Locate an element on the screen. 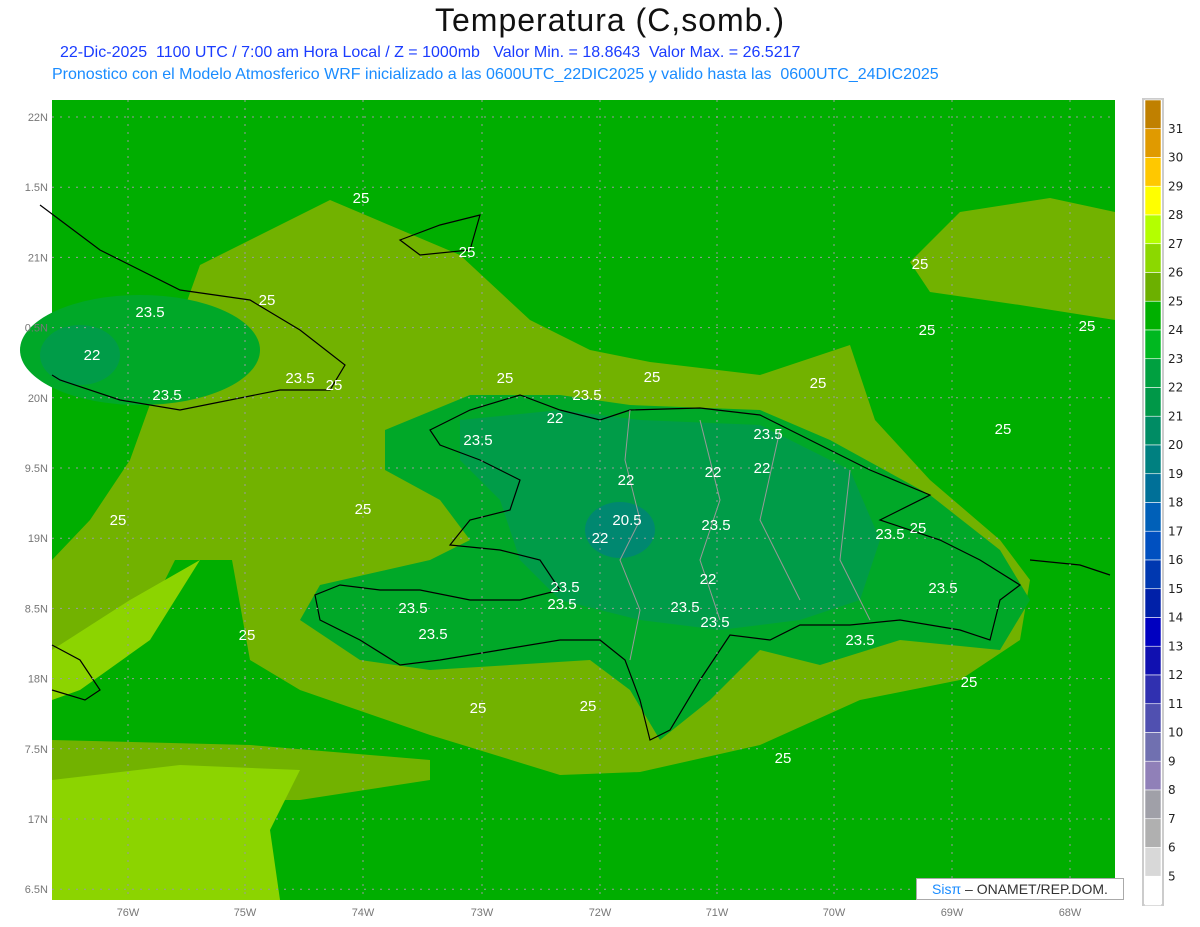  colorbar-label: 26 is located at coordinates (1175, 273).